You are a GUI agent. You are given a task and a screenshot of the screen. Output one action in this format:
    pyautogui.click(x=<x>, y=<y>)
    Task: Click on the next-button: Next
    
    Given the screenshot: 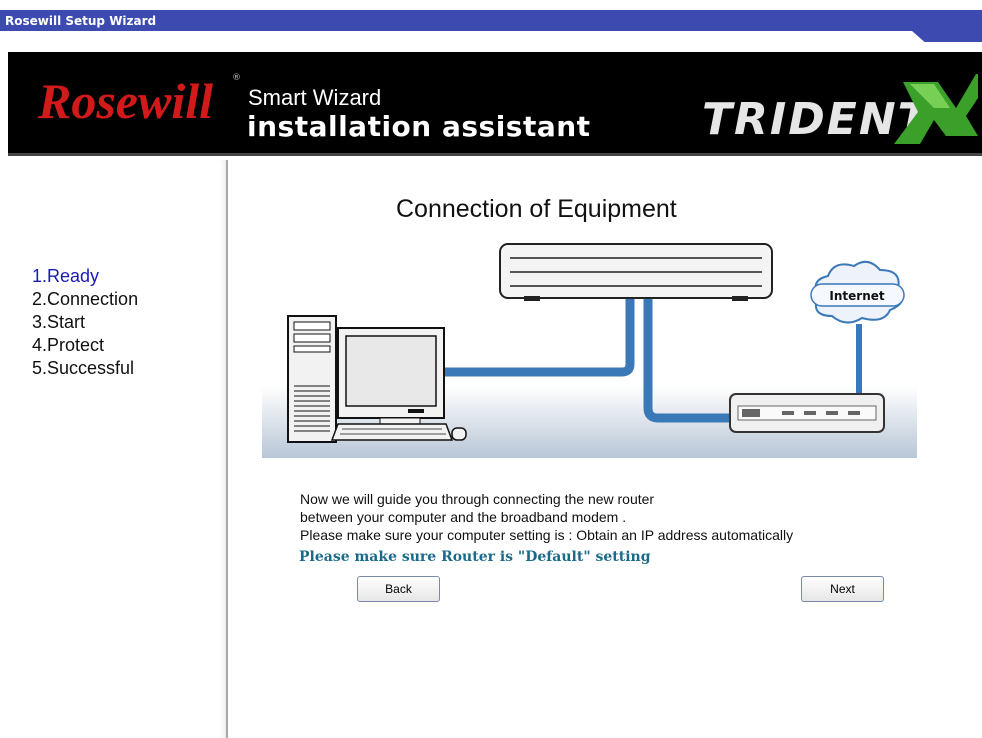 What is the action you would take?
    pyautogui.click(x=842, y=589)
    